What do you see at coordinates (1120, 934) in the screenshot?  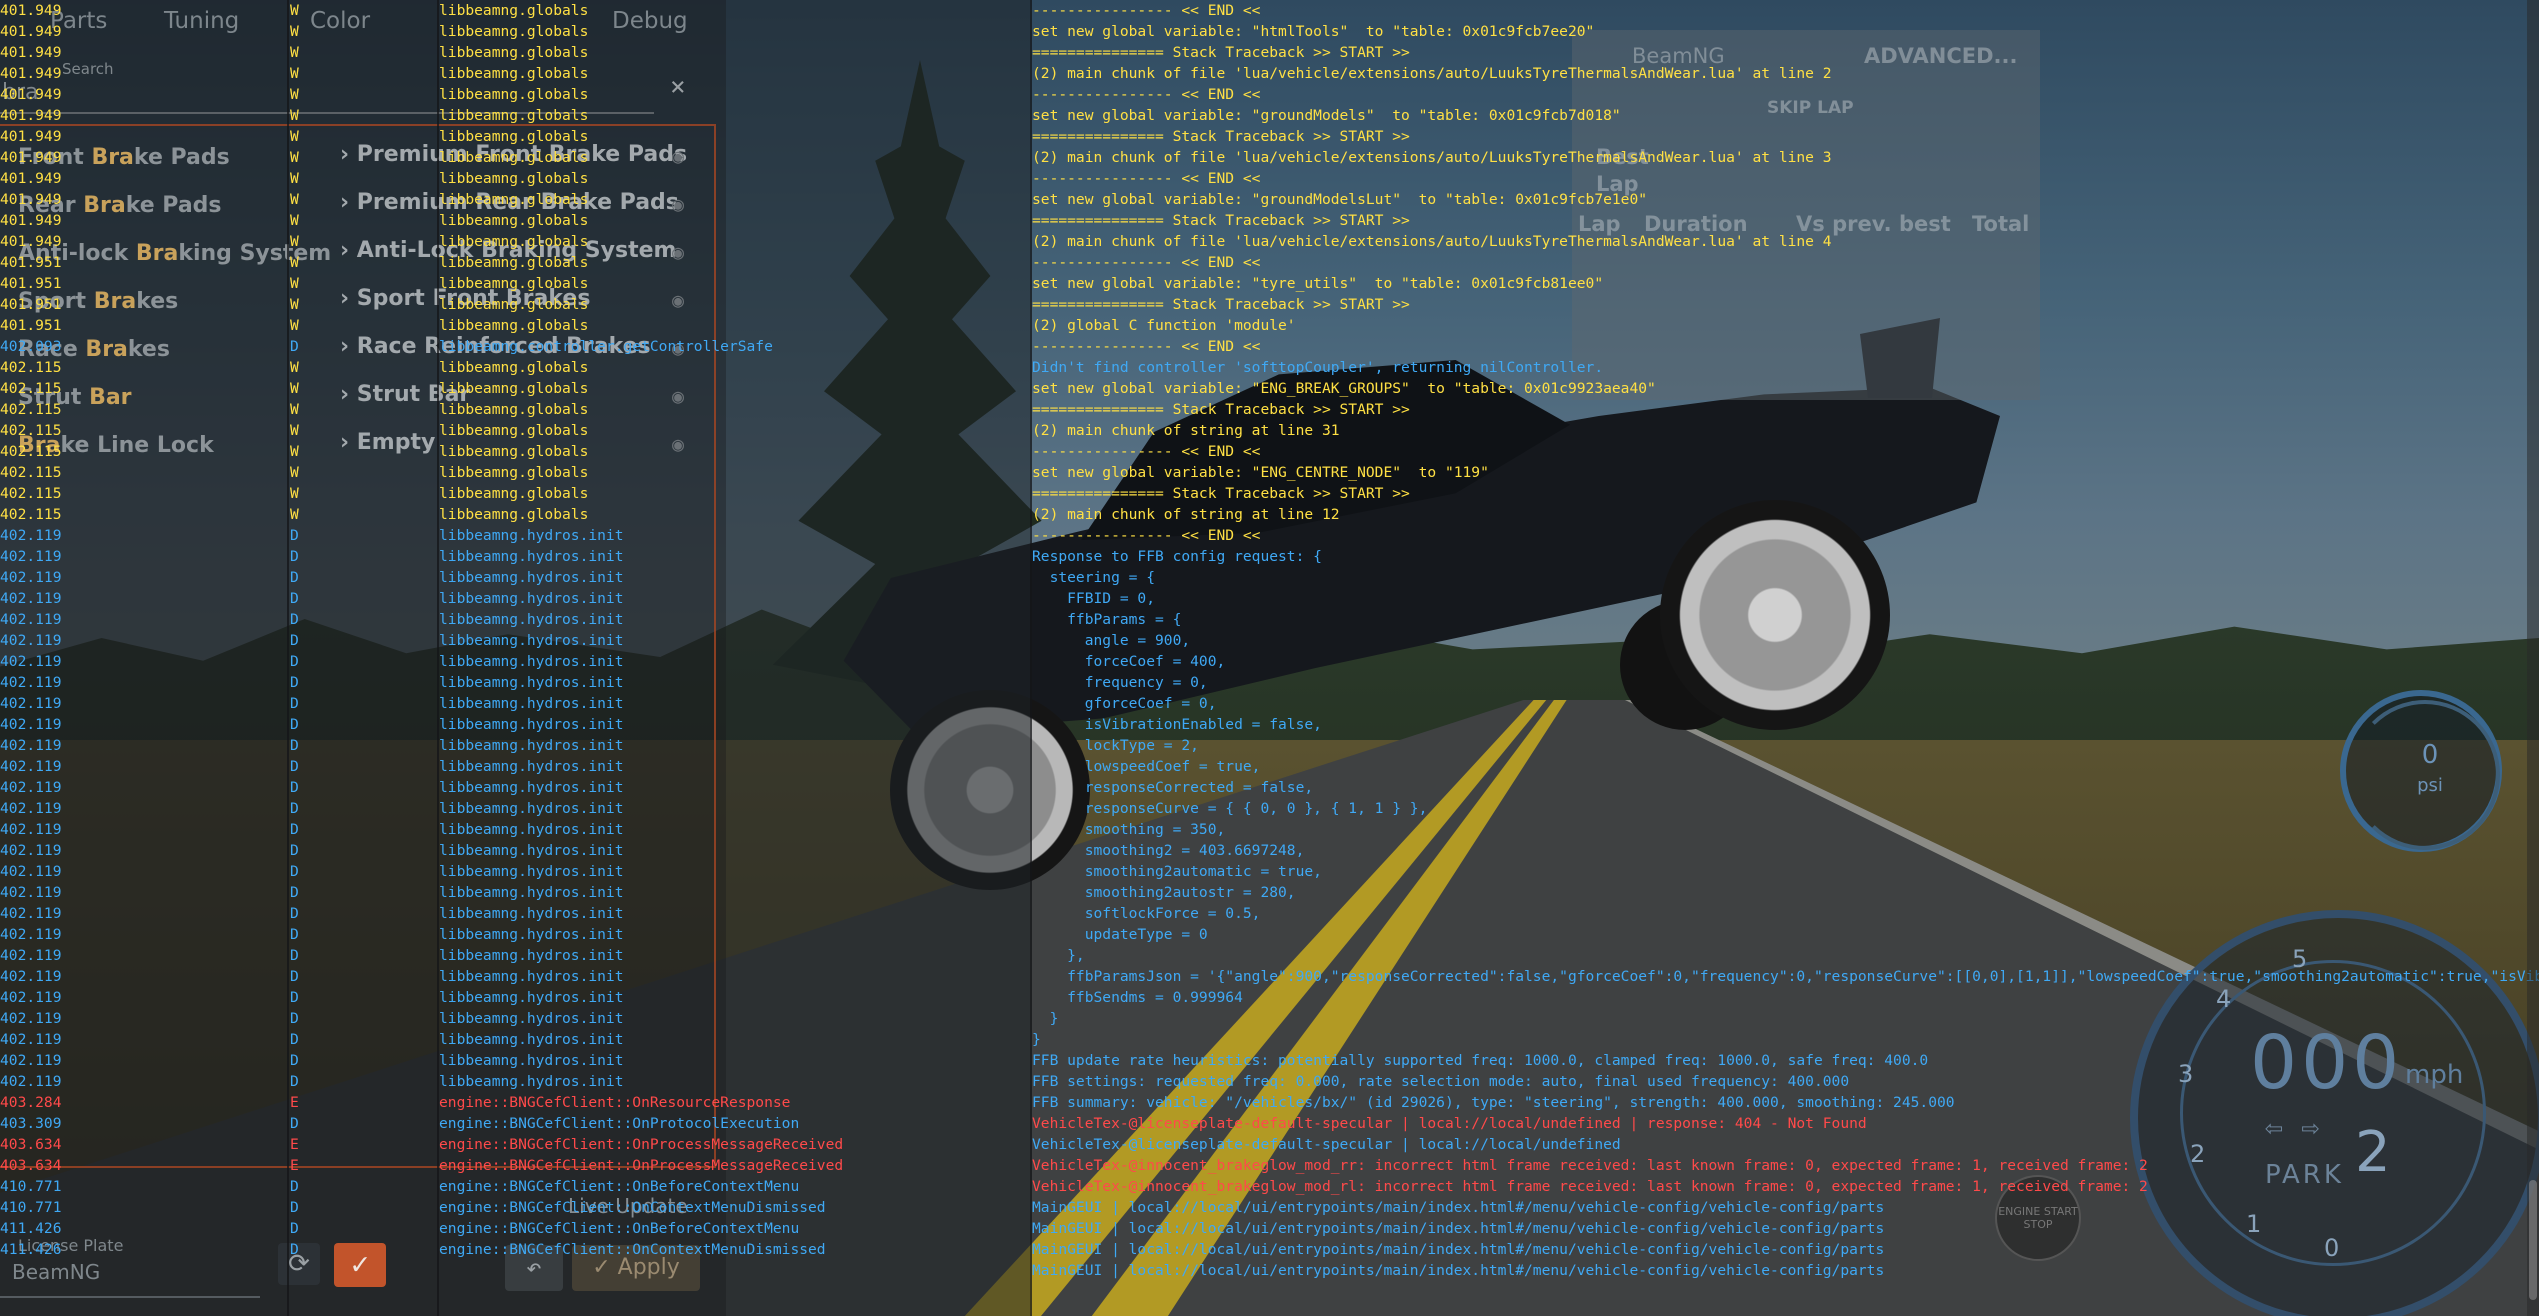 I see `log-message: updateType = 0` at bounding box center [1120, 934].